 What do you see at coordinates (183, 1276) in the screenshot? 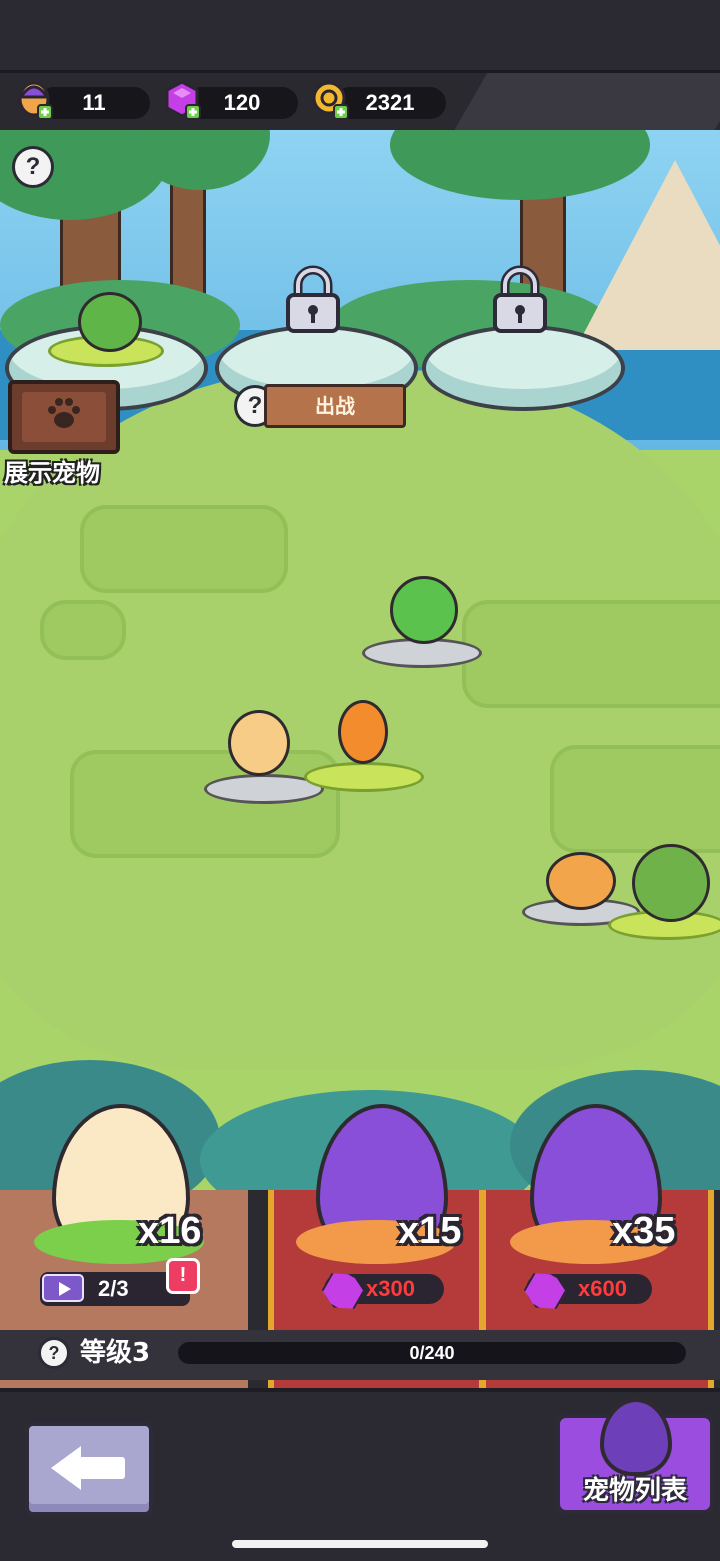
I see `alert-badge: !` at bounding box center [183, 1276].